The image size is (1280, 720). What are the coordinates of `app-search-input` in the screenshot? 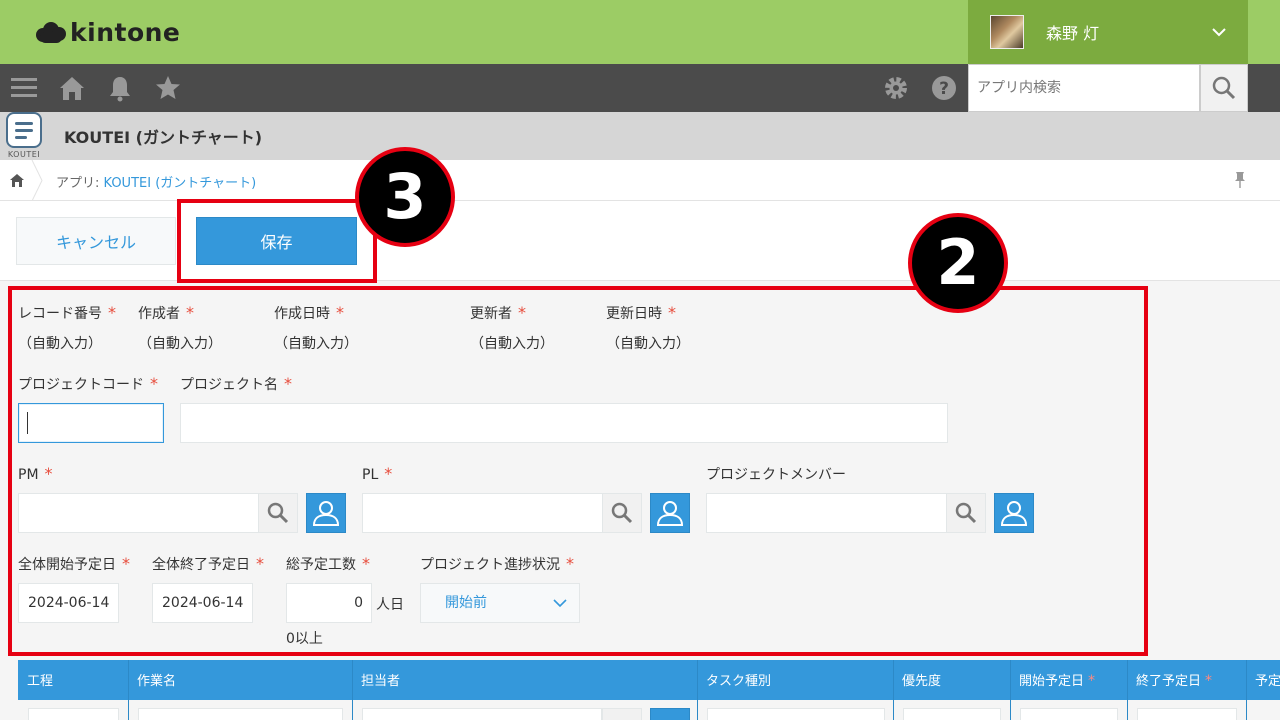 It's located at (1084, 88).